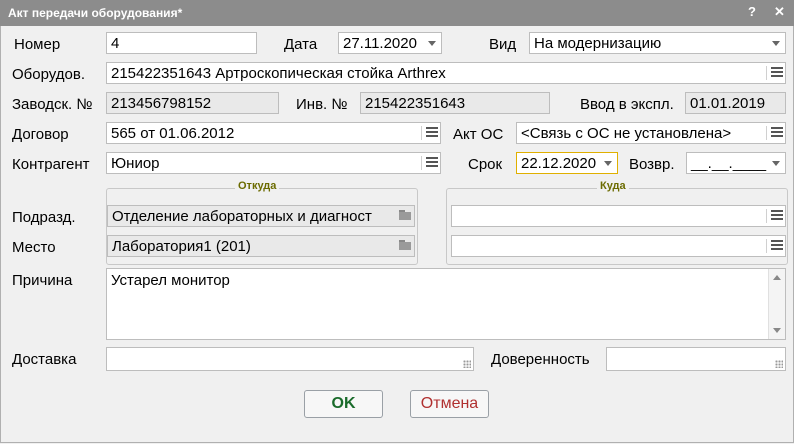  I want to click on reason-label: Причина, so click(42, 280).